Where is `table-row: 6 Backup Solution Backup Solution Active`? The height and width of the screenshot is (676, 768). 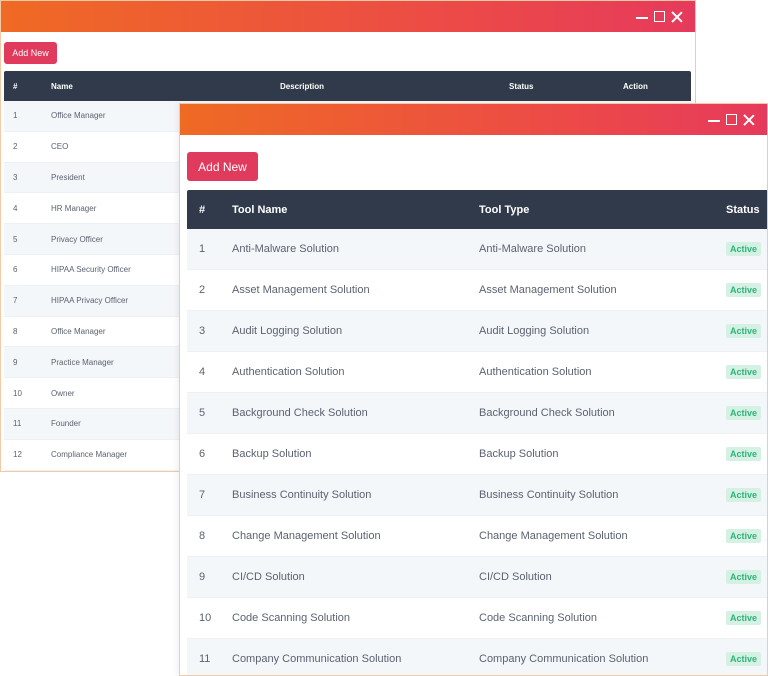 table-row: 6 Backup Solution Backup Solution Active is located at coordinates (477, 454).